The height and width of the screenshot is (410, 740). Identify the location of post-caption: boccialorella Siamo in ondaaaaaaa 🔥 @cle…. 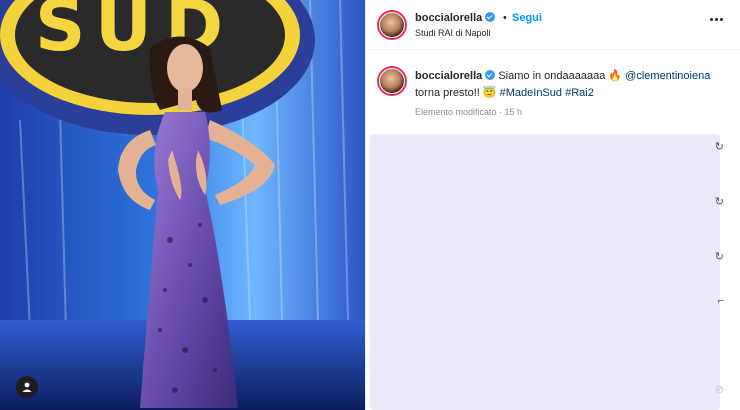
(565, 85).